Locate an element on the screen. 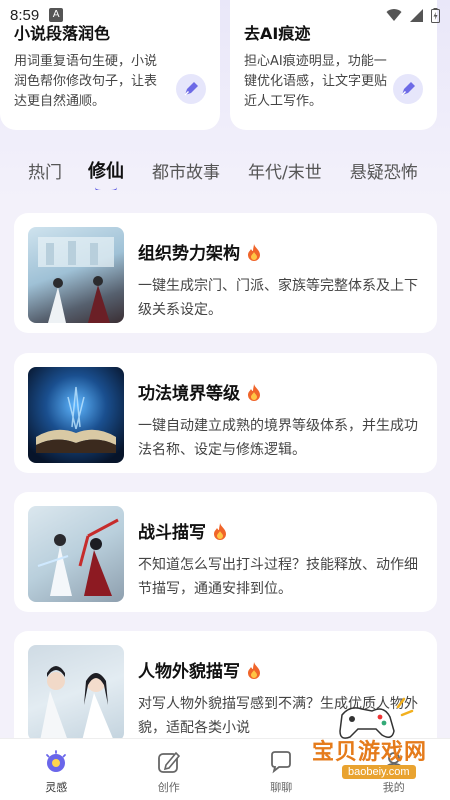 Image resolution: width=450 pixels, height=800 pixels. nav-label: 灵感 is located at coordinates (56, 787).